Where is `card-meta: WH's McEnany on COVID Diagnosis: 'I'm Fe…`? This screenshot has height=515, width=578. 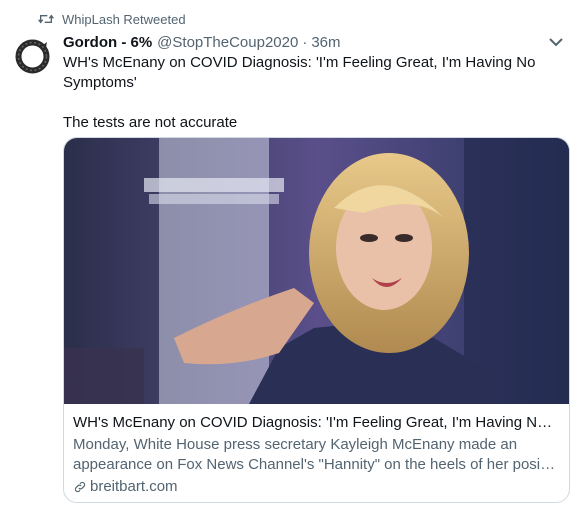 card-meta: WH's McEnany on COVID Diagnosis: 'I'm Fe… is located at coordinates (316, 455).